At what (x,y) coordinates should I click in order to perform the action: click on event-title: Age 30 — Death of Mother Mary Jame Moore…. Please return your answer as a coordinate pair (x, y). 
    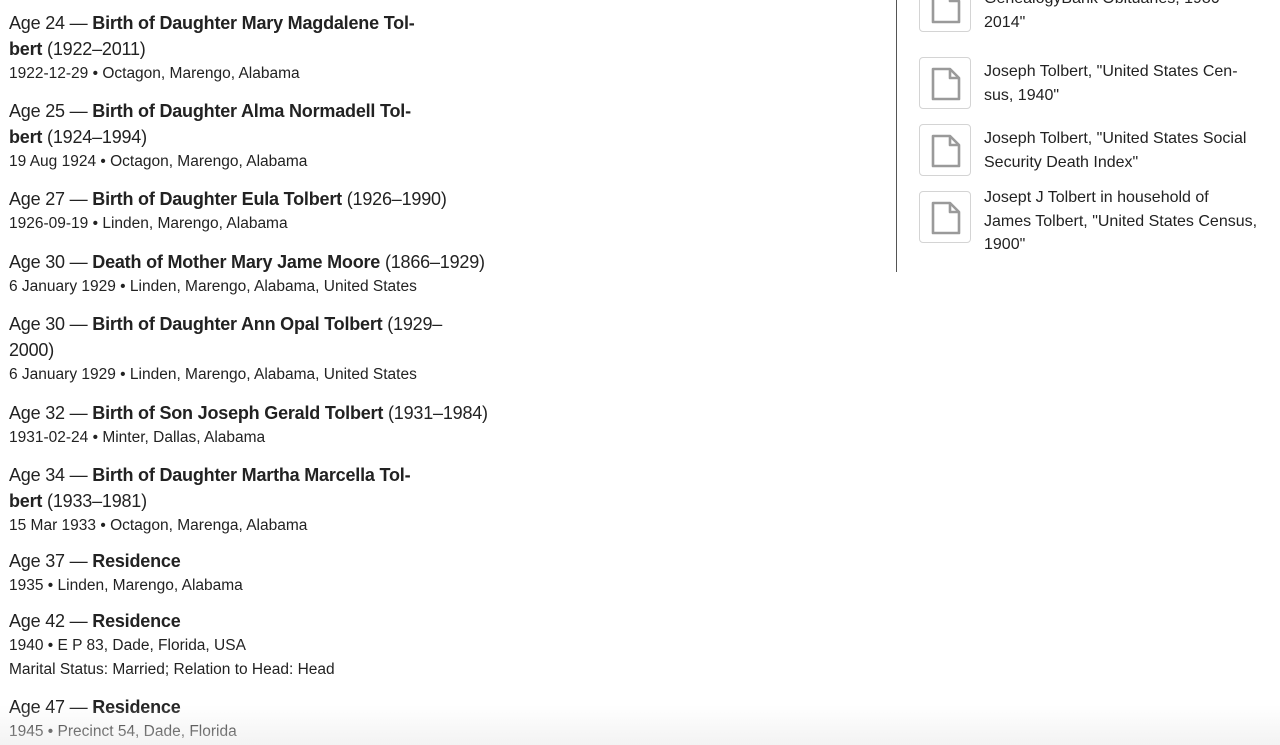
    Looking at the image, I should click on (249, 262).